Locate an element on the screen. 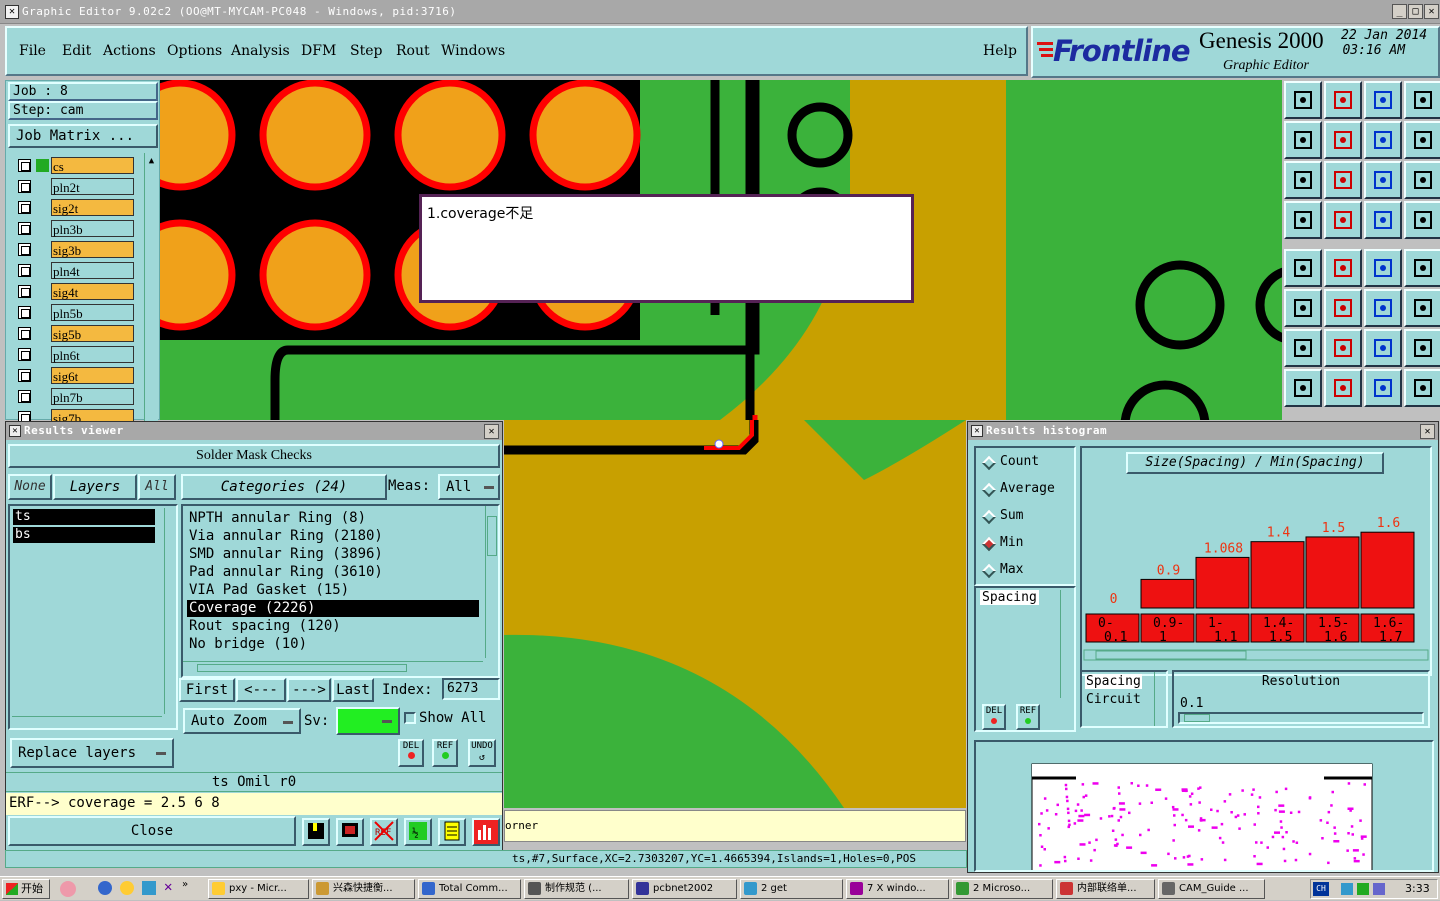  menu-step: Step is located at coordinates (366, 51).